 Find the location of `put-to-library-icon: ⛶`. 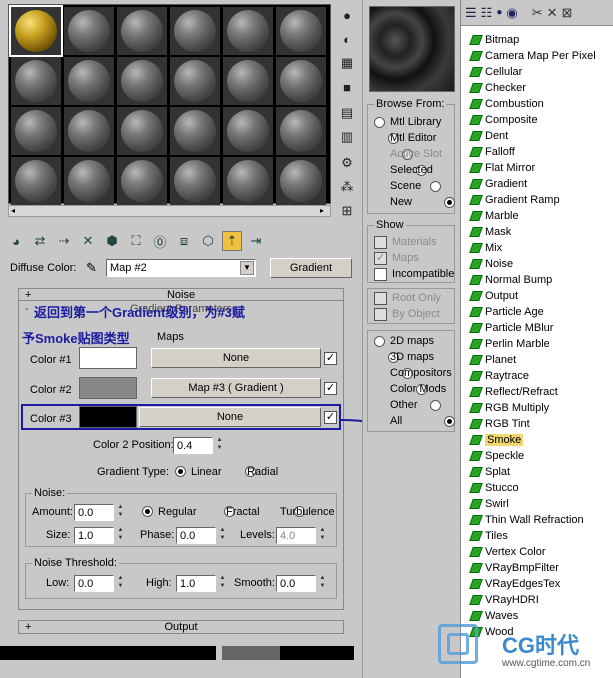

put-to-library-icon: ⛶ is located at coordinates (136, 241).